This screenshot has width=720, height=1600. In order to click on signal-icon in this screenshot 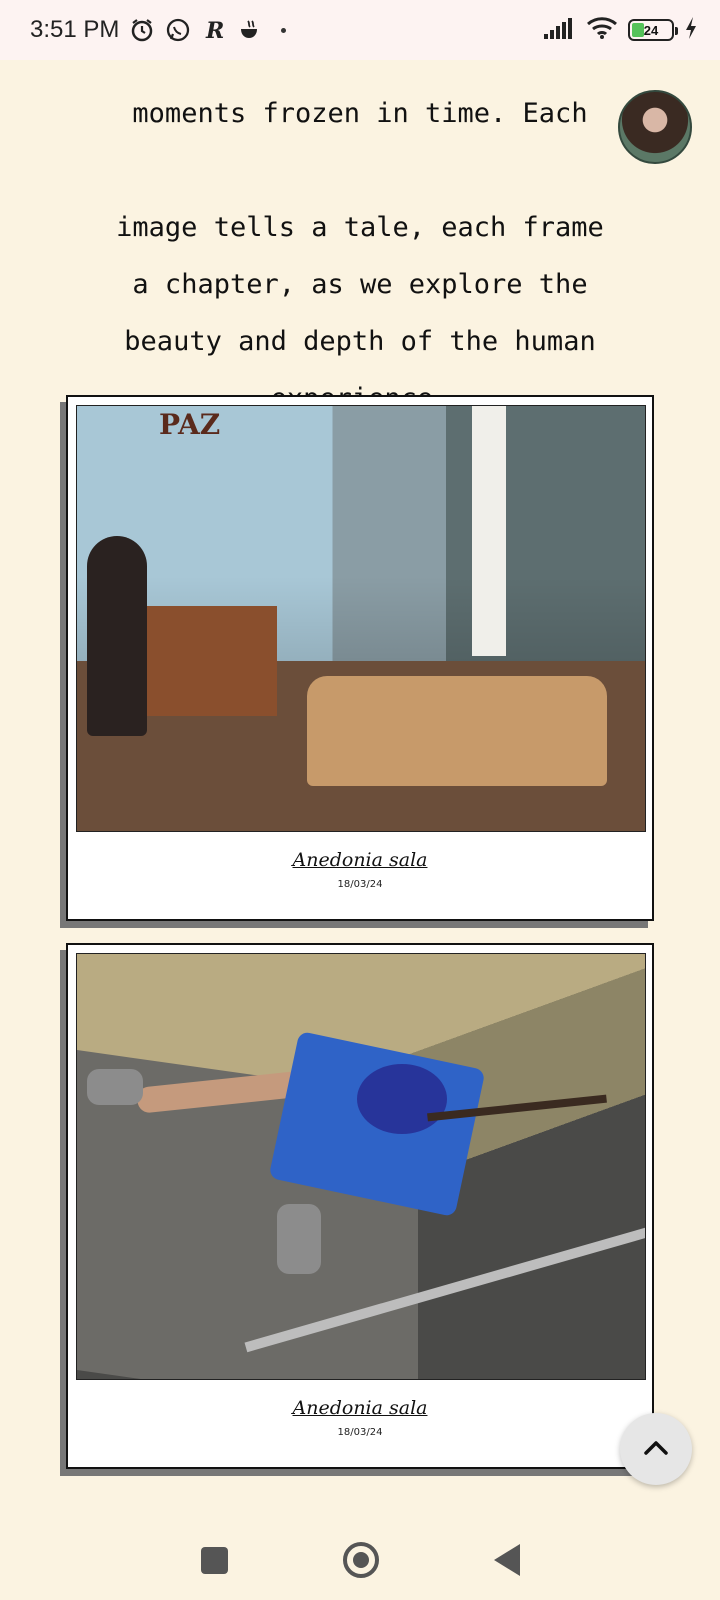, I will do `click(559, 30)`.